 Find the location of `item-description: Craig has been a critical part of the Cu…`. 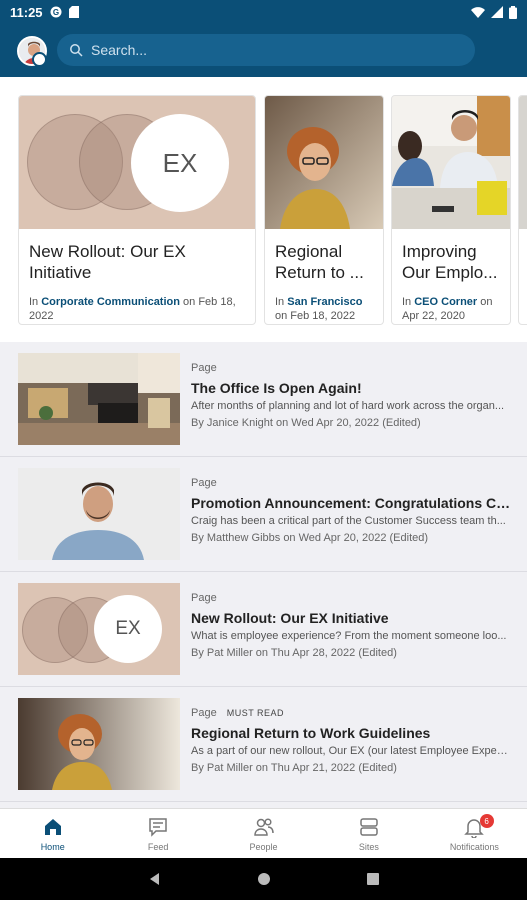

item-description: Craig has been a critical part of the Cu… is located at coordinates (348, 521).